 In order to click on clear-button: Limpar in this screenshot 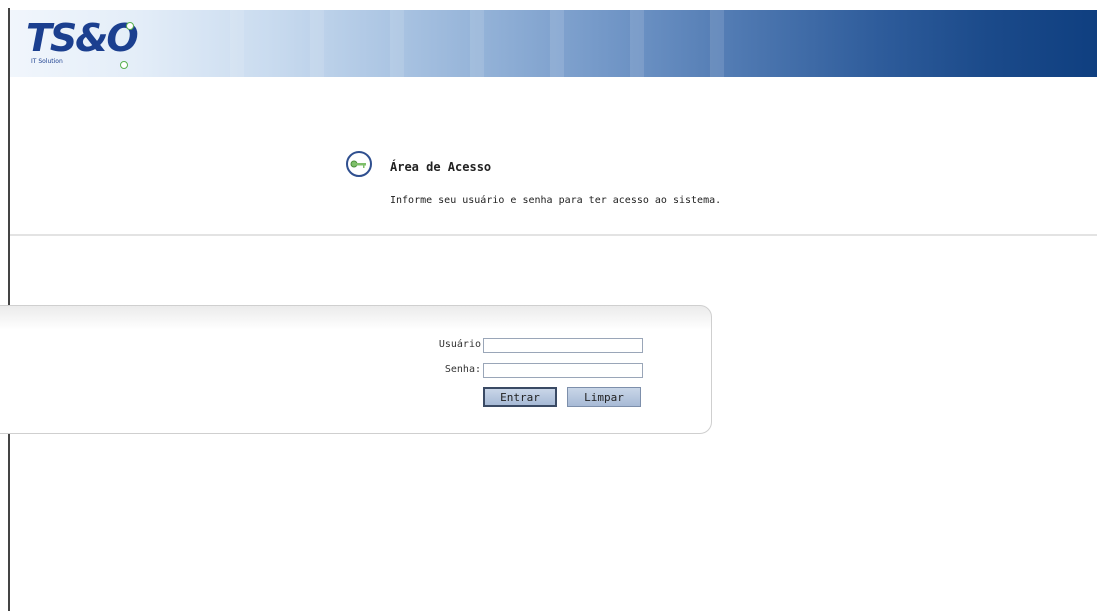, I will do `click(604, 397)`.